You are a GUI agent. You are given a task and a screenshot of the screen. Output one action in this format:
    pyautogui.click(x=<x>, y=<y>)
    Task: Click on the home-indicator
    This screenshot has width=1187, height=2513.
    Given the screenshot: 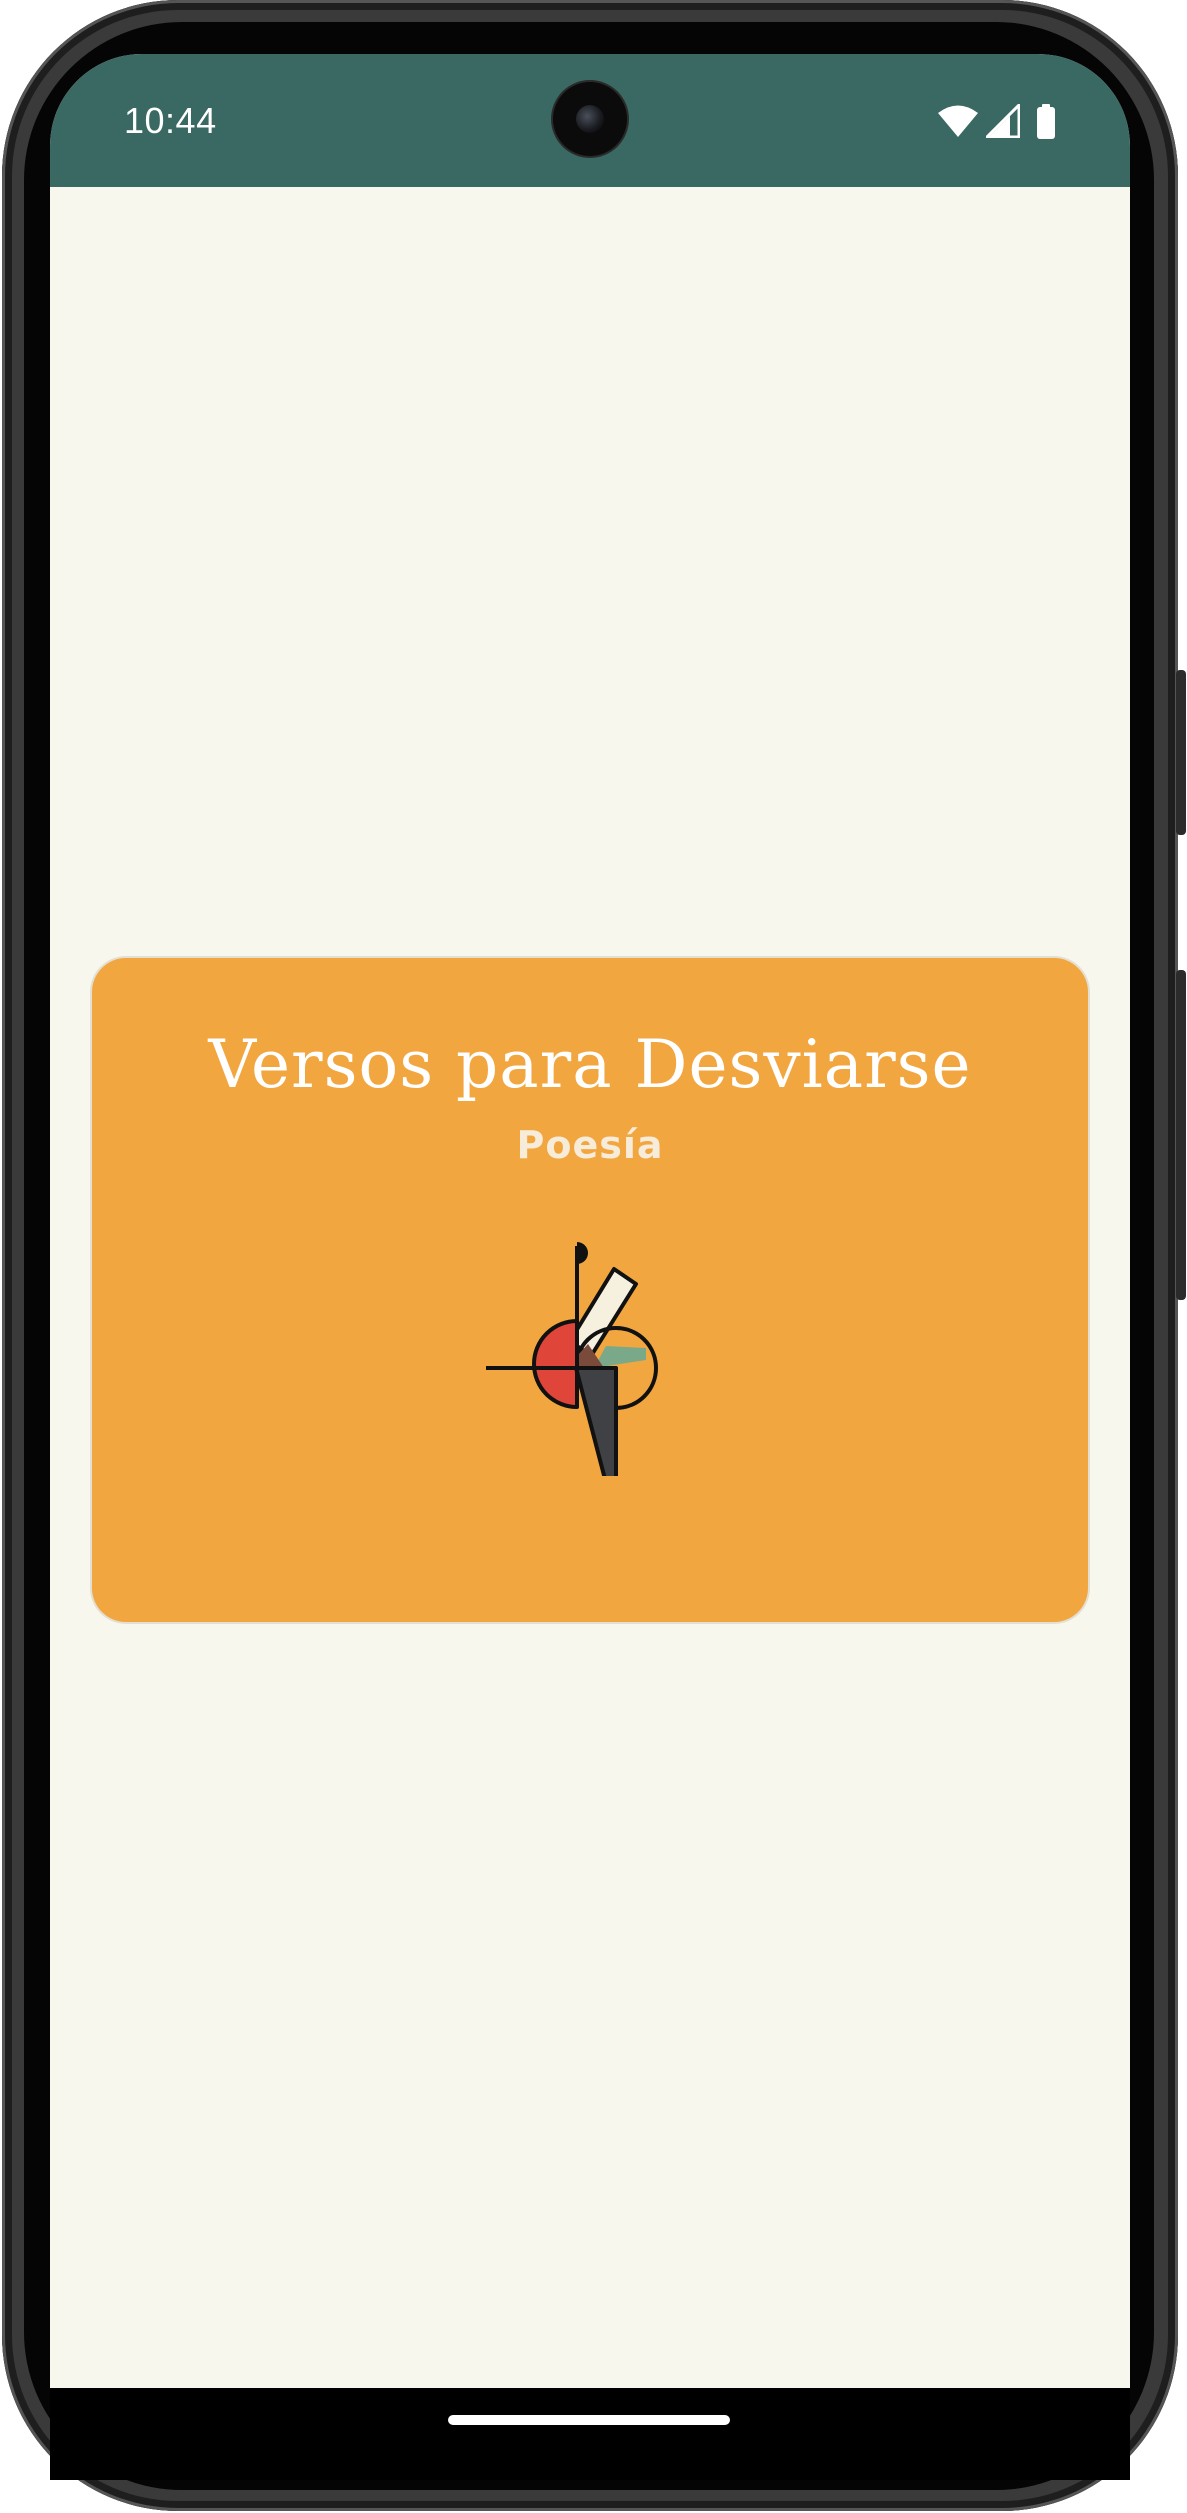 What is the action you would take?
    pyautogui.click(x=589, y=2420)
    